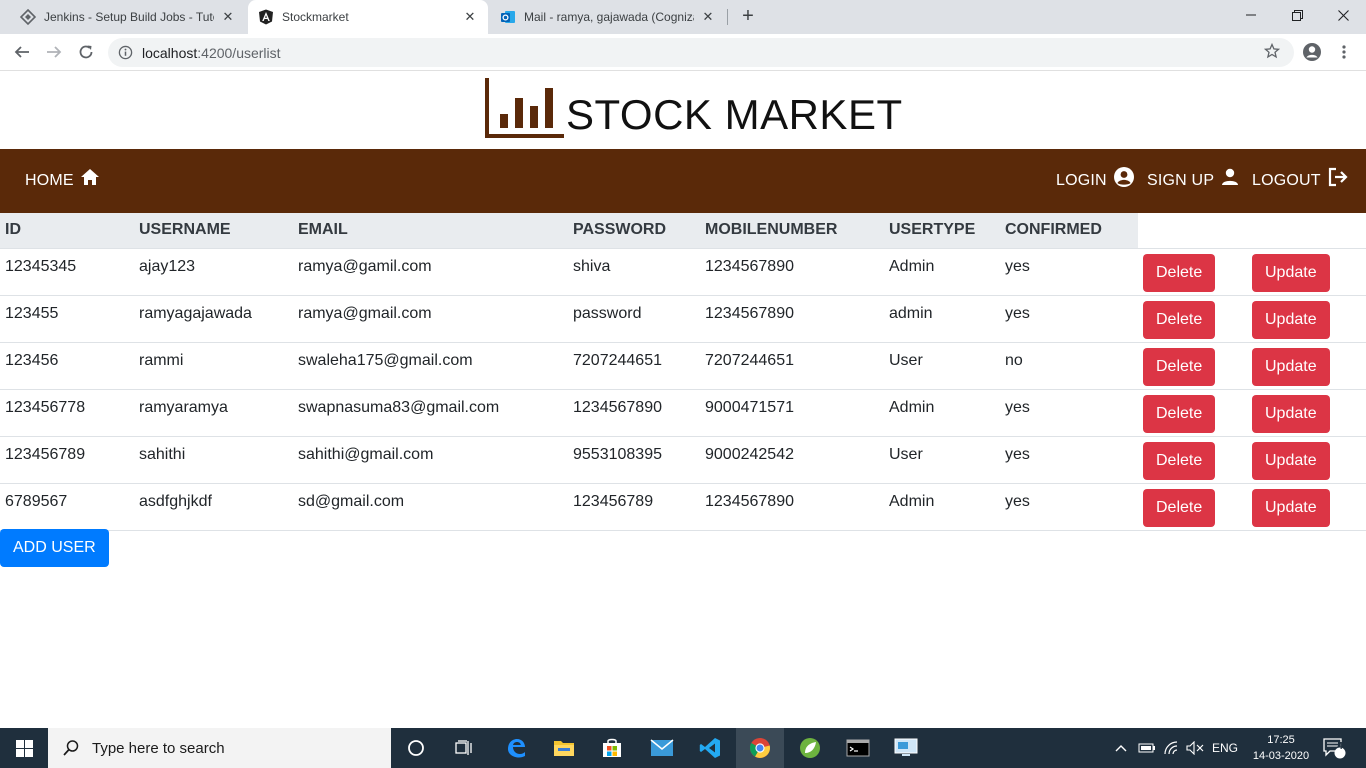 This screenshot has width=1366, height=768. What do you see at coordinates (612, 748) in the screenshot?
I see `store-taskbar-button` at bounding box center [612, 748].